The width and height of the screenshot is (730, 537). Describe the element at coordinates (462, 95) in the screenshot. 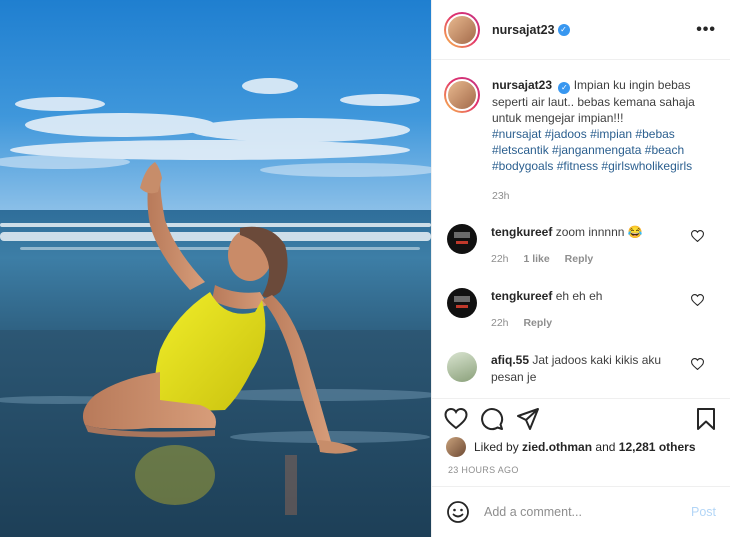

I see `caption-author-avatar` at that location.